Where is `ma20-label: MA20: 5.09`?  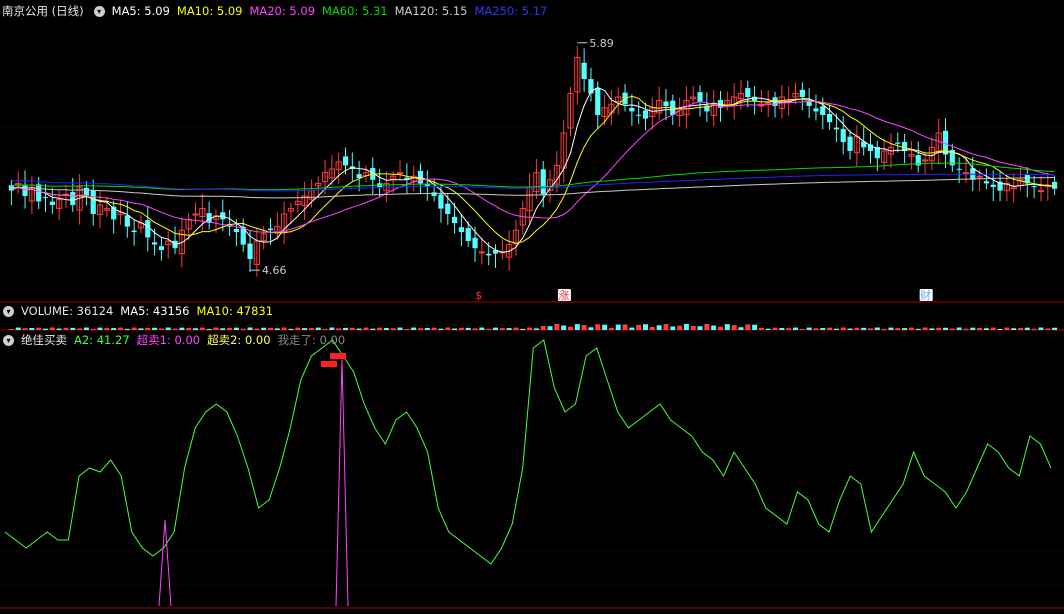 ma20-label: MA20: 5.09 is located at coordinates (282, 11).